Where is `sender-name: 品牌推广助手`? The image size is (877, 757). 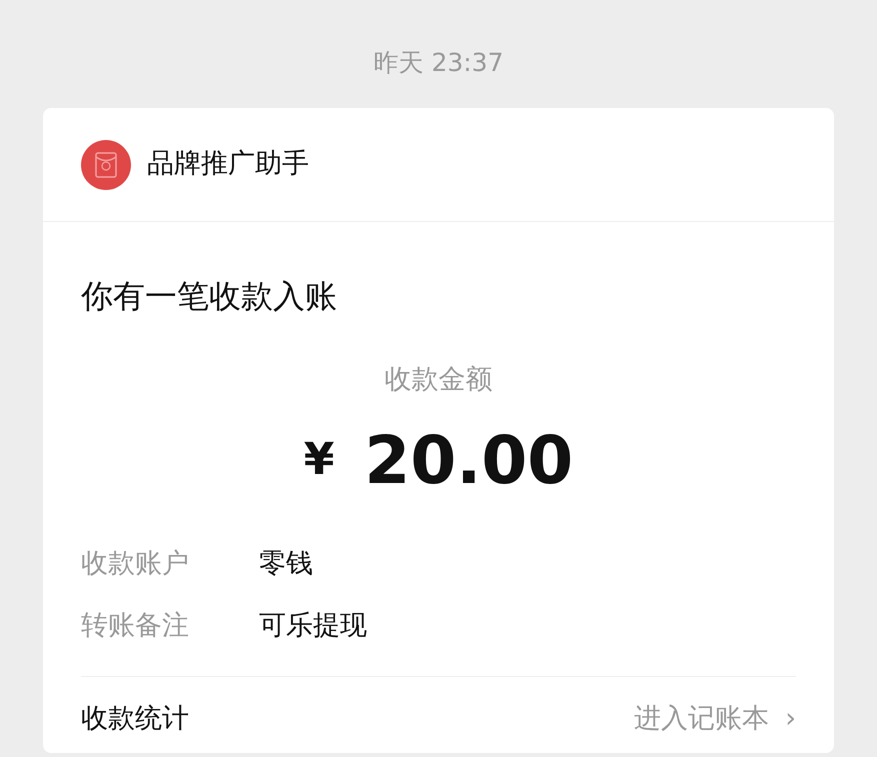
sender-name: 品牌推广助手 is located at coordinates (228, 164).